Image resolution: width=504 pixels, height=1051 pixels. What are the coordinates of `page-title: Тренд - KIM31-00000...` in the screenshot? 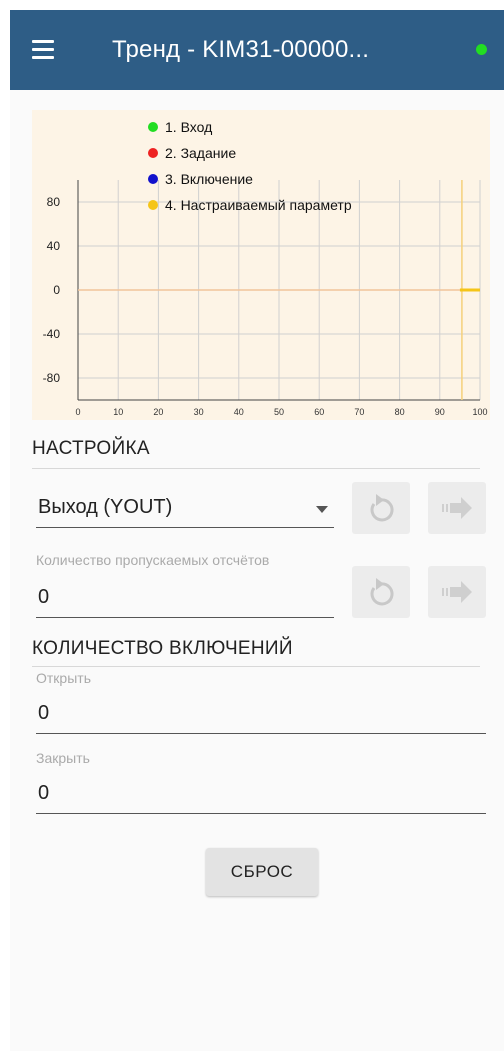 It's located at (241, 49).